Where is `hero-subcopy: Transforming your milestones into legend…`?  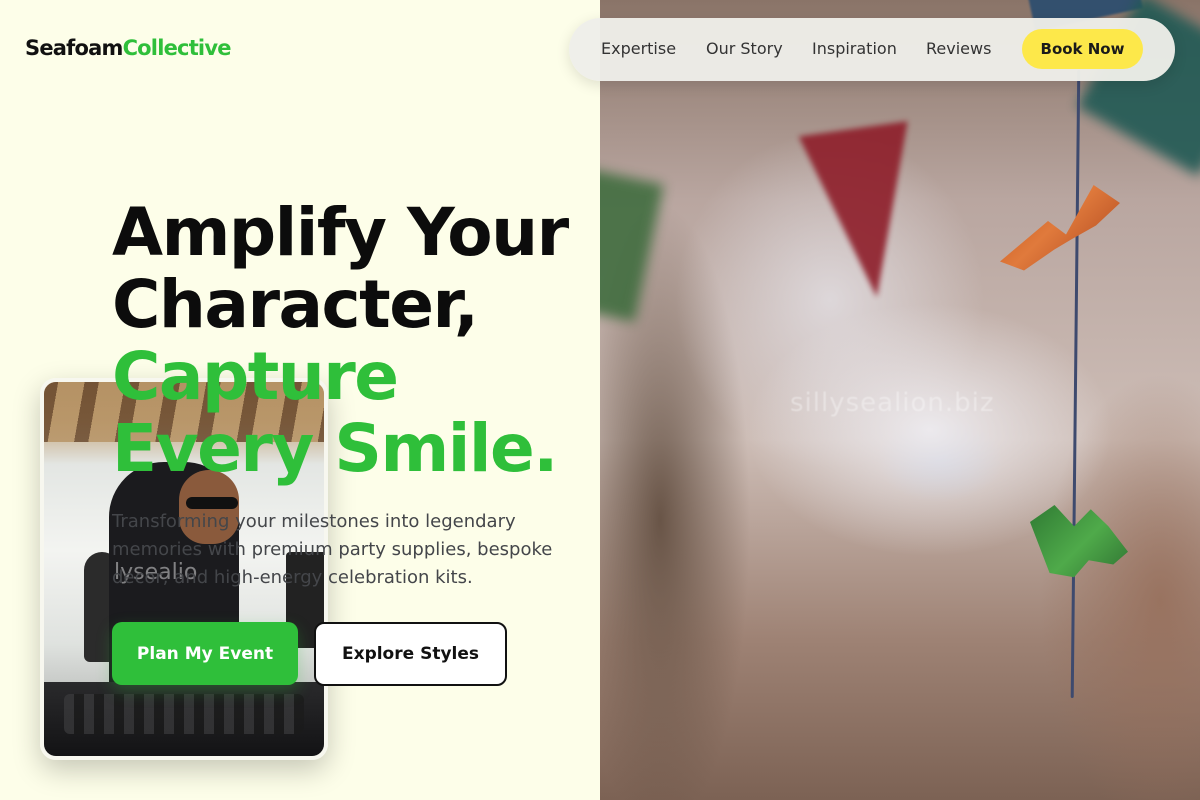 hero-subcopy: Transforming your milestones into legend… is located at coordinates (332, 549).